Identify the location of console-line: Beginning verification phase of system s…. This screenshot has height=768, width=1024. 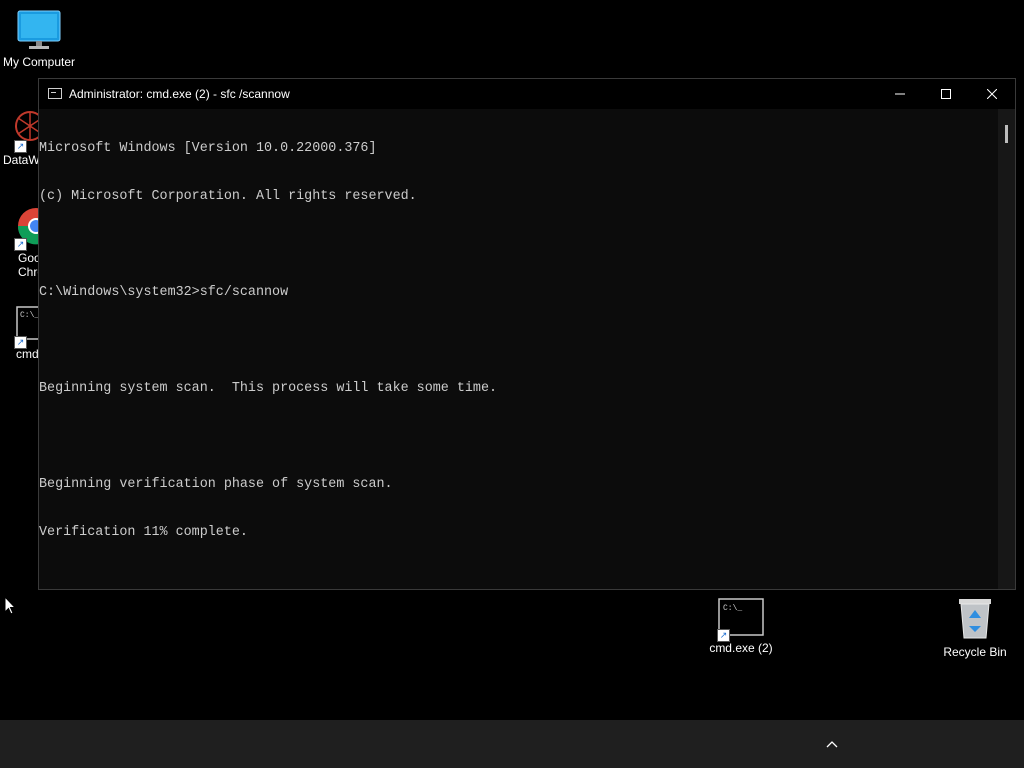
(216, 484).